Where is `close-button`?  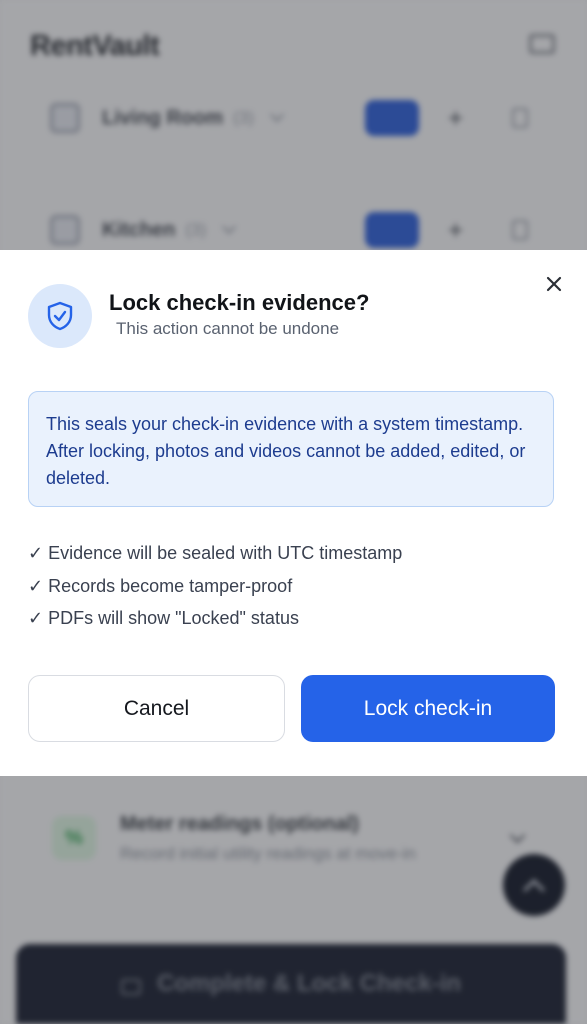 close-button is located at coordinates (554, 284).